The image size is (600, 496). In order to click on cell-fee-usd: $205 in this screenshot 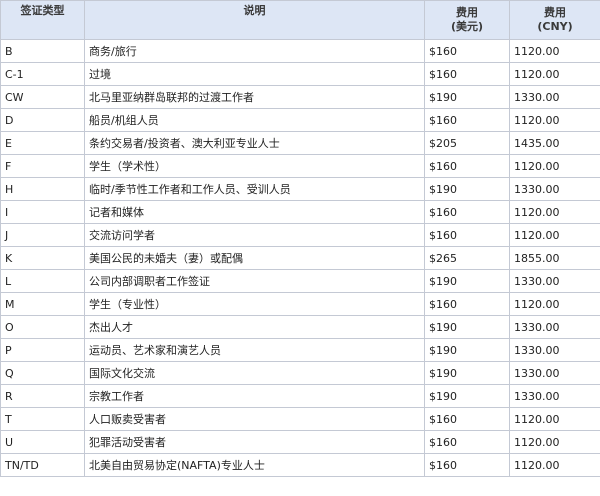, I will do `click(467, 143)`.